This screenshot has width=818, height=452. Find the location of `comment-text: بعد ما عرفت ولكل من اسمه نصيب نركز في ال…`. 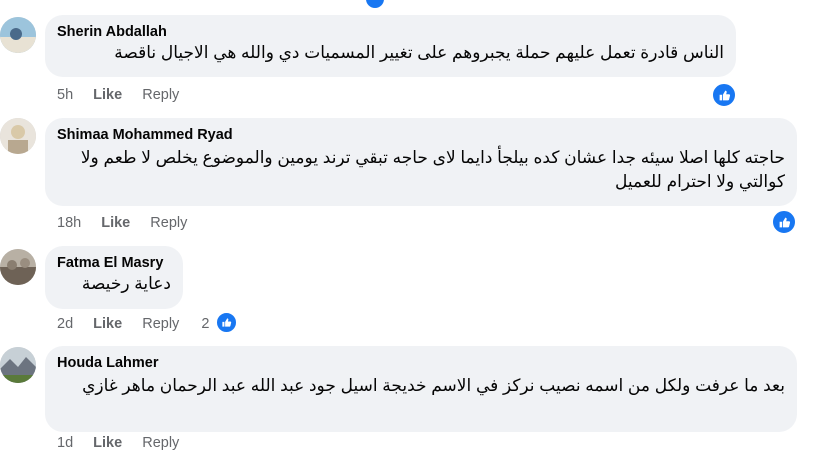

comment-text: بعد ما عرفت ولكل من اسمه نصيب نركز في ال… is located at coordinates (433, 385).